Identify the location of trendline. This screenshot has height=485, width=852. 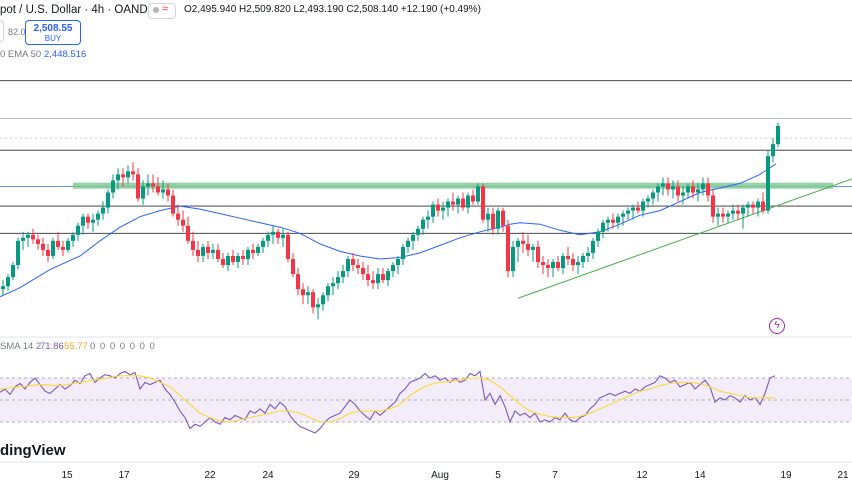
(684, 238).